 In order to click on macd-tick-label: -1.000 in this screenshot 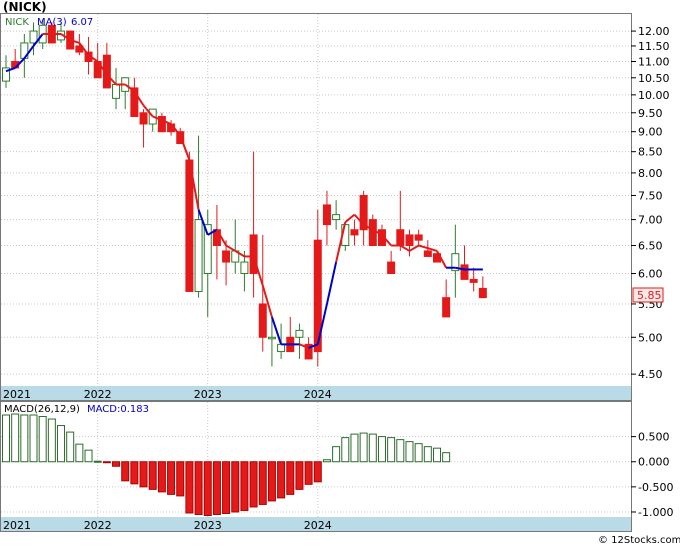, I will do `click(655, 512)`.